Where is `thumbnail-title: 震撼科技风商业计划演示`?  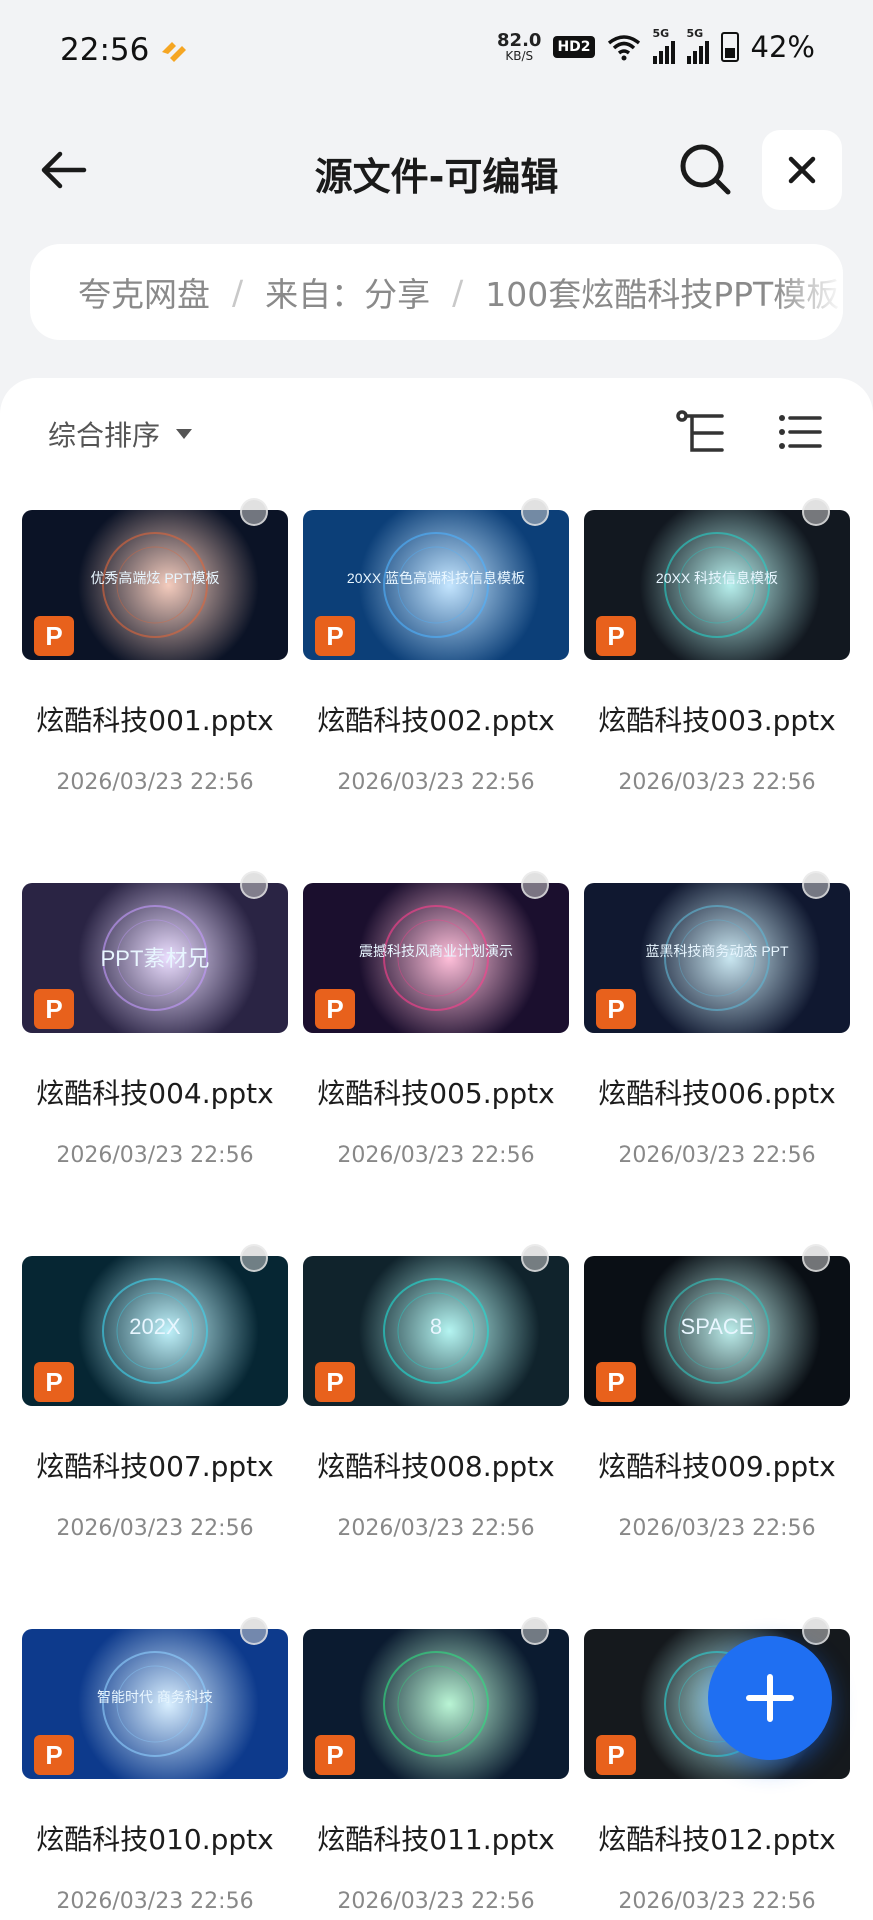 thumbnail-title: 震撼科技风商业计划演示 is located at coordinates (436, 951).